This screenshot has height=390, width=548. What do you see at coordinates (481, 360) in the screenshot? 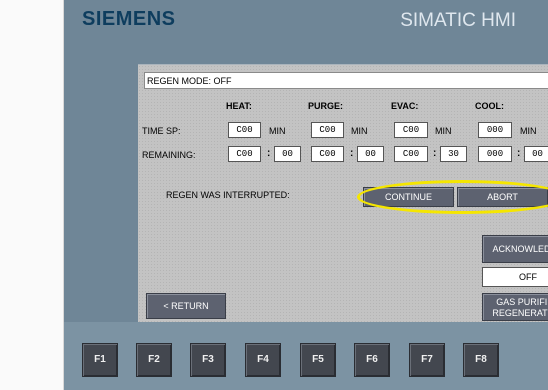
I see `f8-key: F8` at bounding box center [481, 360].